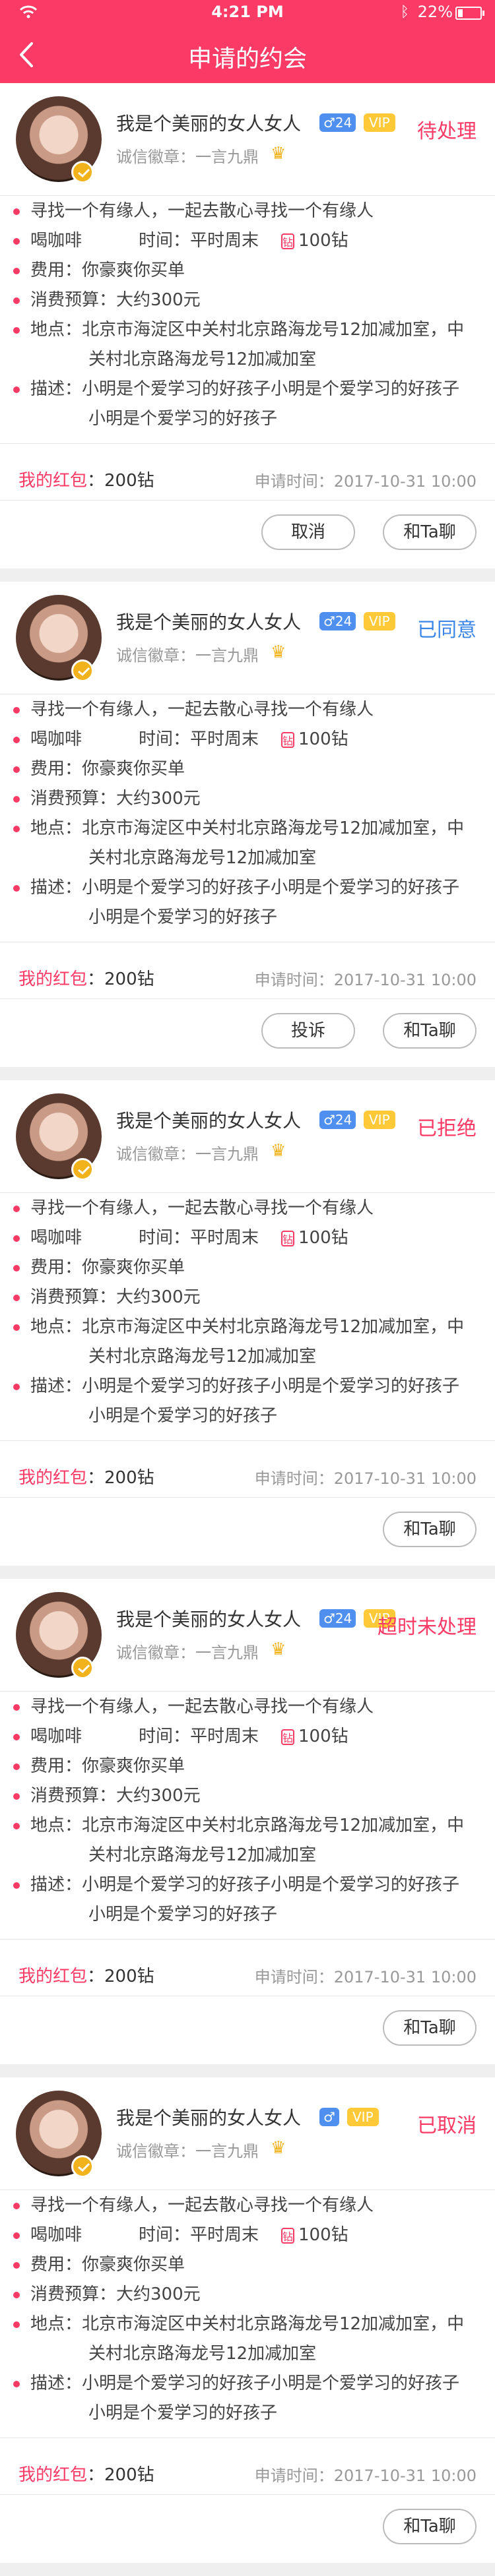 The image size is (495, 2576). What do you see at coordinates (447, 630) in the screenshot?
I see `status-badge: 已同意` at bounding box center [447, 630].